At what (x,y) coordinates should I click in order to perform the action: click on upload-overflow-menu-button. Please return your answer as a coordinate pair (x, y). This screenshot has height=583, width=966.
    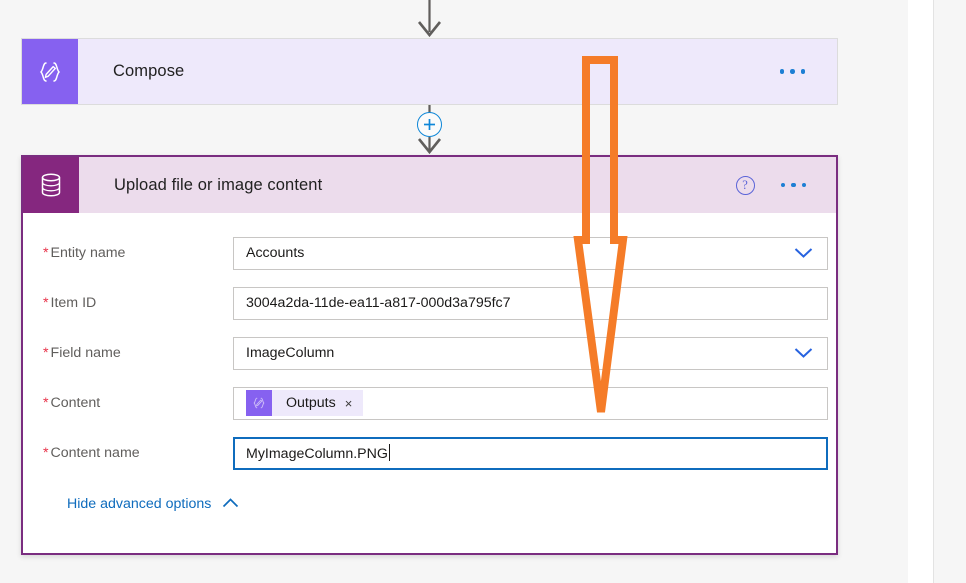
    Looking at the image, I should click on (793, 185).